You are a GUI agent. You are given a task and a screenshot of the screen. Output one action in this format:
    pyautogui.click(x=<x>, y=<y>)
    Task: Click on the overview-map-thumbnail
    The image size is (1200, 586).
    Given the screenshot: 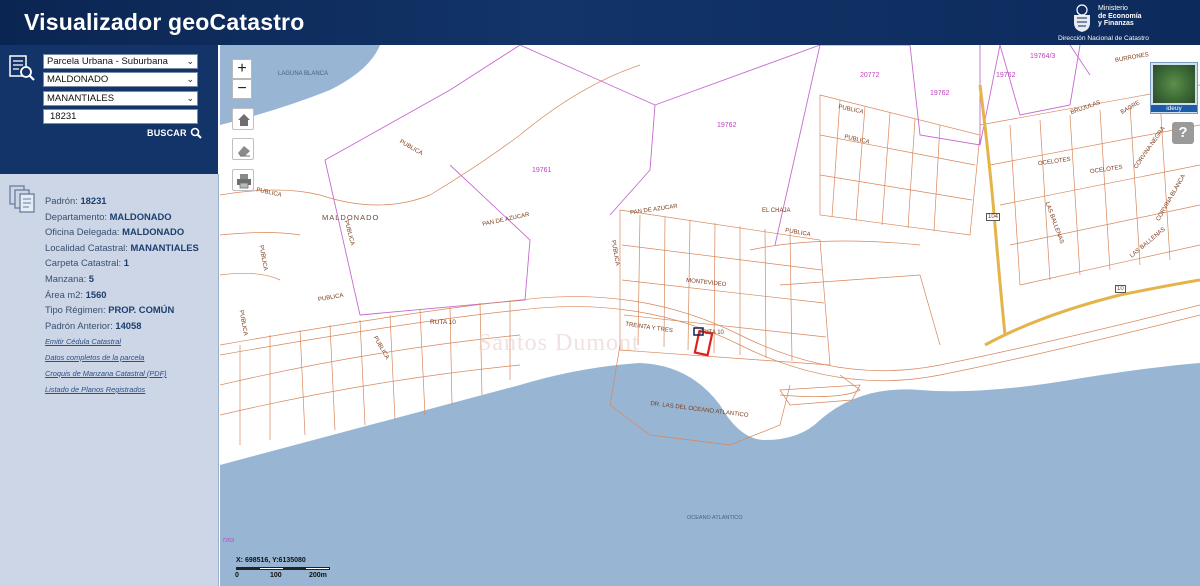 What is the action you would take?
    pyautogui.click(x=1174, y=84)
    